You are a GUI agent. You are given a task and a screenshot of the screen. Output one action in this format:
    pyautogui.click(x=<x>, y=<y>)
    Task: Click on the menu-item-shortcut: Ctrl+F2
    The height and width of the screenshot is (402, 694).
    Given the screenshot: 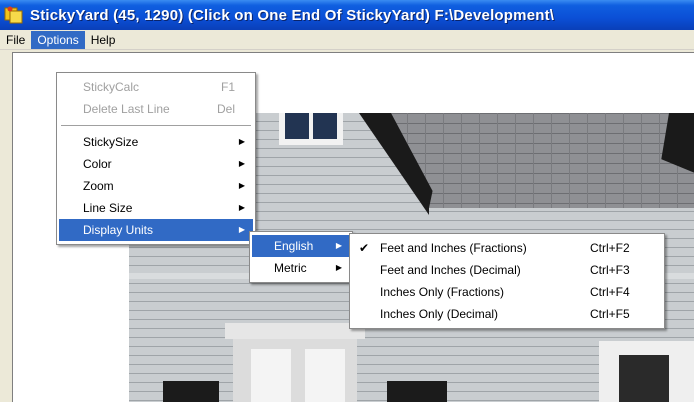 What is the action you would take?
    pyautogui.click(x=610, y=248)
    